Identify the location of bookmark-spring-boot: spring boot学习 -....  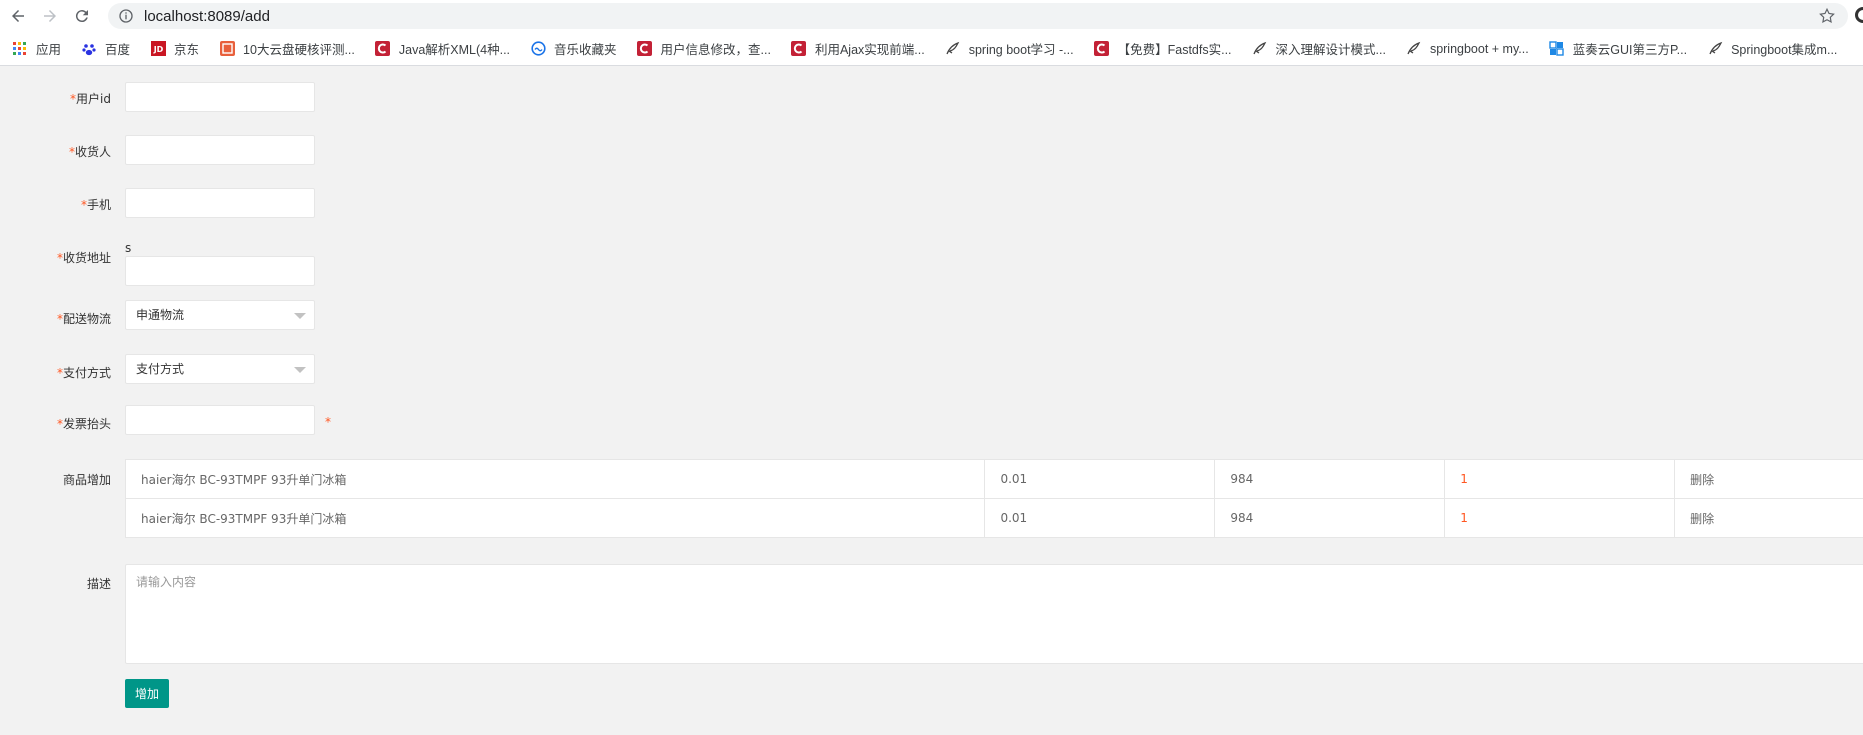
(1009, 49).